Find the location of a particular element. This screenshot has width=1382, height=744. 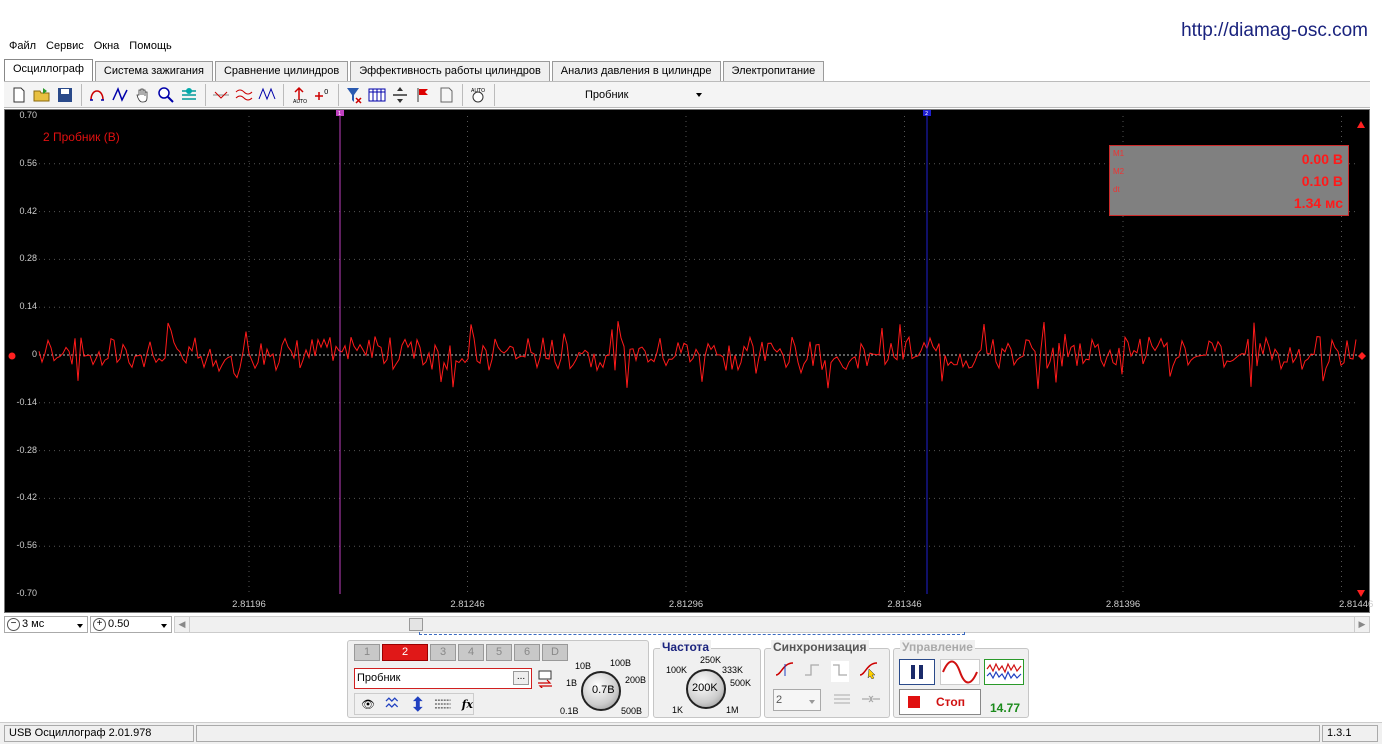

tab-pressure-analysis: Анализ давления в цилиндре is located at coordinates (636, 71).